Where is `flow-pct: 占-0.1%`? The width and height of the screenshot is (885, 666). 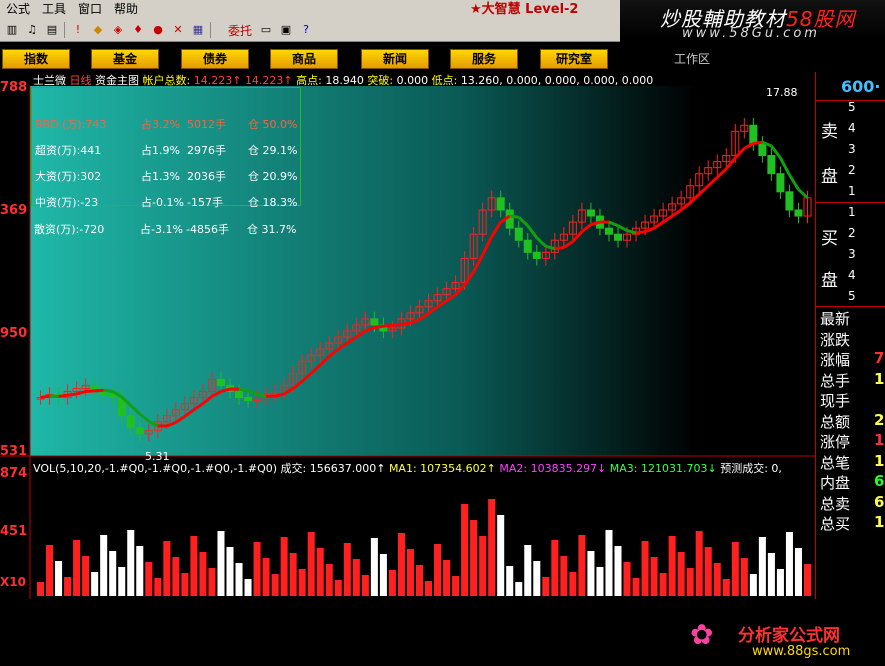
flow-pct: 占-0.1% is located at coordinates (162, 202).